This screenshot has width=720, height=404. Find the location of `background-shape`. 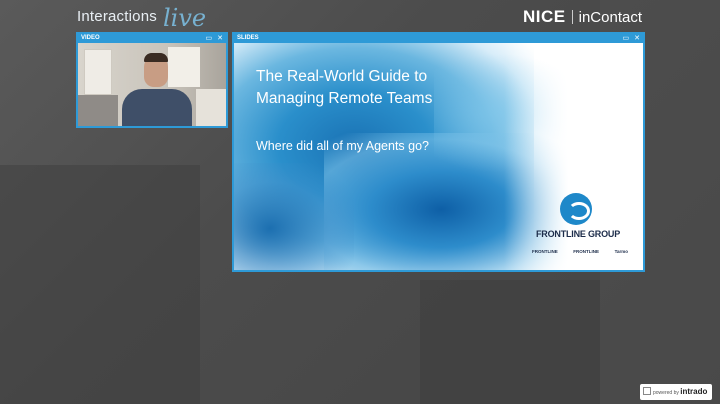

background-shape is located at coordinates (510, 342).